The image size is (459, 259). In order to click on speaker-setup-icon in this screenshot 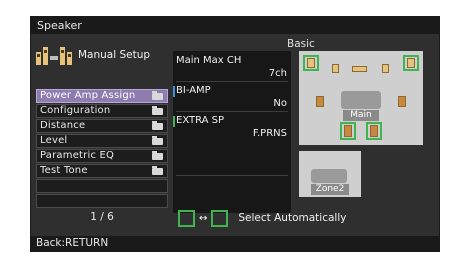, I will do `click(54, 56)`.